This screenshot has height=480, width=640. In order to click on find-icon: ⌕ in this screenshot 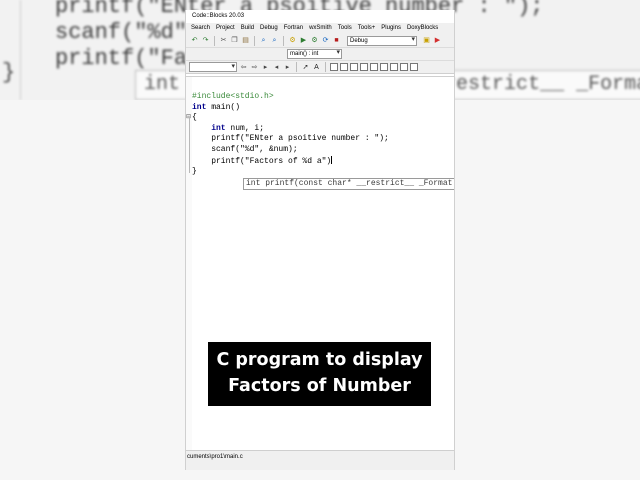, I will do `click(263, 40)`.